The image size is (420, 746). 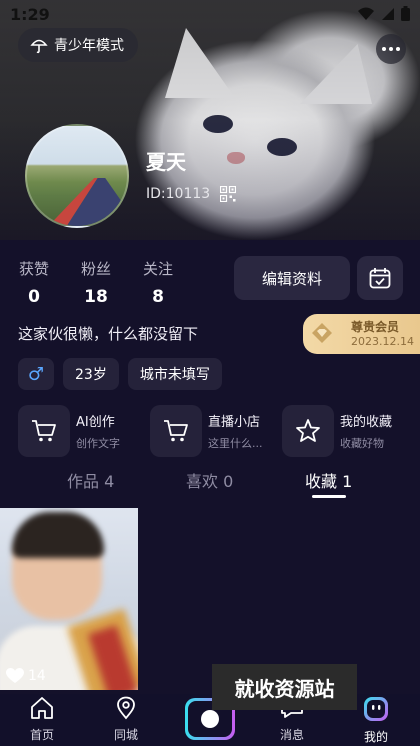 I want to click on signal-icon, so click(x=388, y=13).